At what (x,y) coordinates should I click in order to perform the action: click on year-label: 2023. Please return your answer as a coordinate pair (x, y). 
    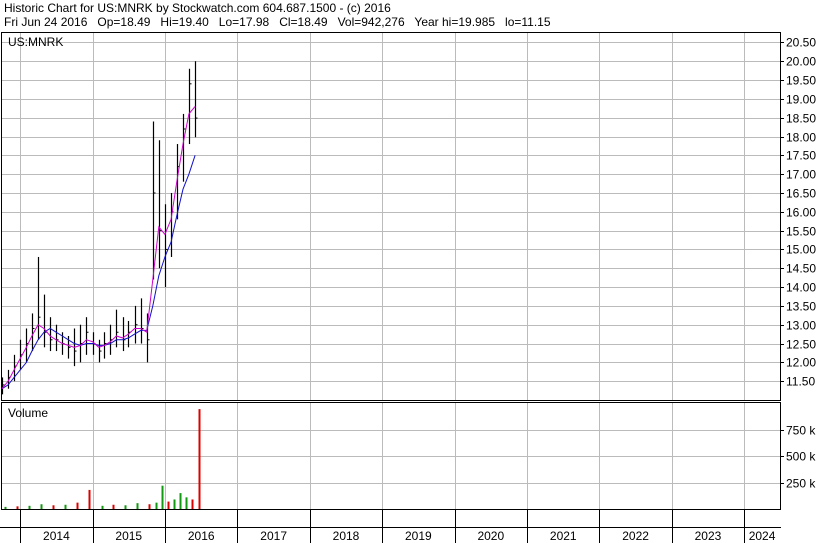
    Looking at the image, I should click on (708, 536).